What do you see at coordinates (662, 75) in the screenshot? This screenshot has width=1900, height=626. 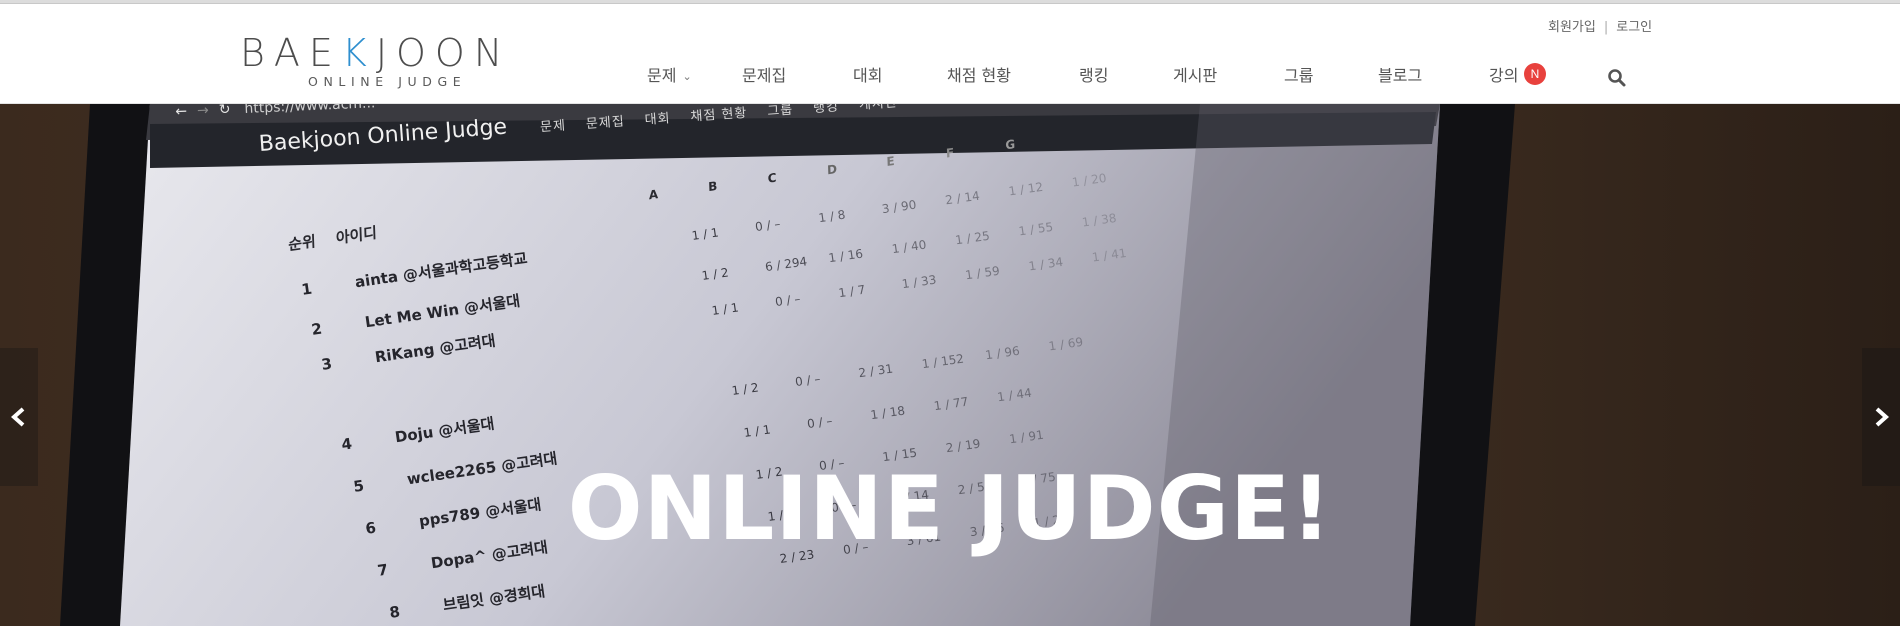 I see `nav-item-label: 문제` at bounding box center [662, 75].